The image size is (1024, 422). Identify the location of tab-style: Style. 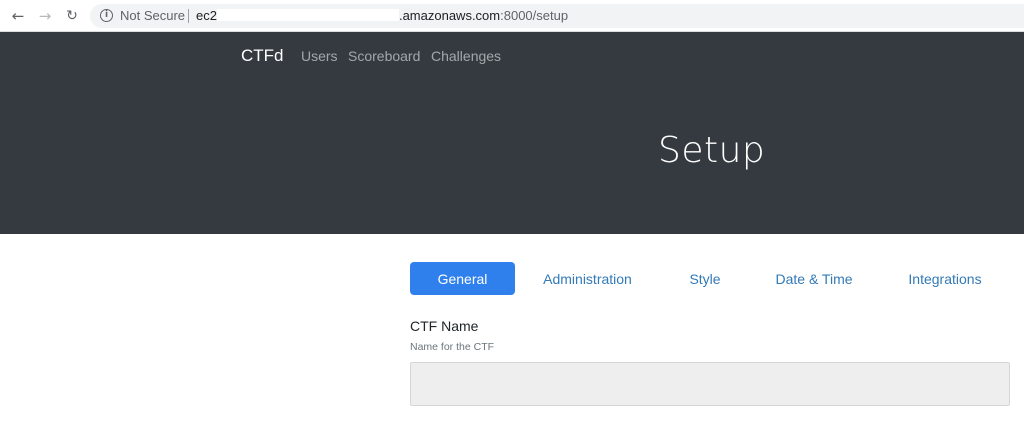
(705, 278).